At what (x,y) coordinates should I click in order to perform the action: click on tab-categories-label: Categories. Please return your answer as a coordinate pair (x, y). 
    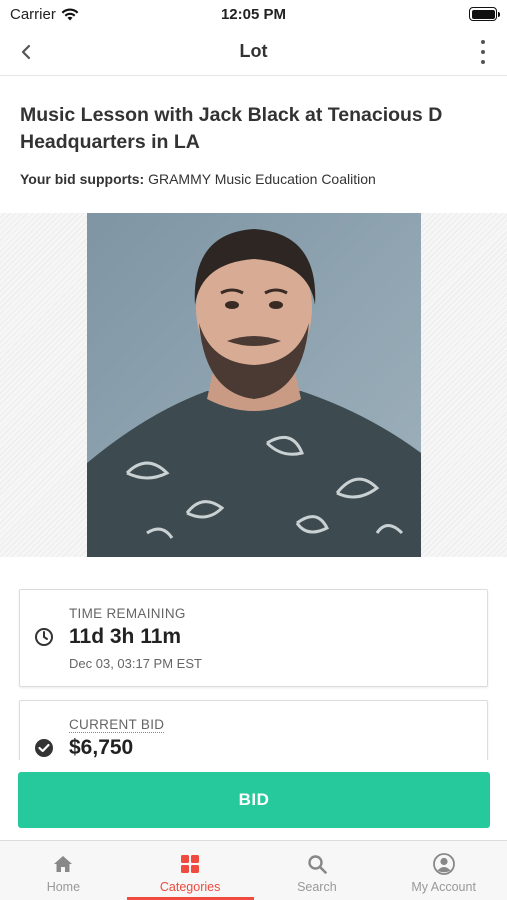
    Looking at the image, I should click on (190, 887).